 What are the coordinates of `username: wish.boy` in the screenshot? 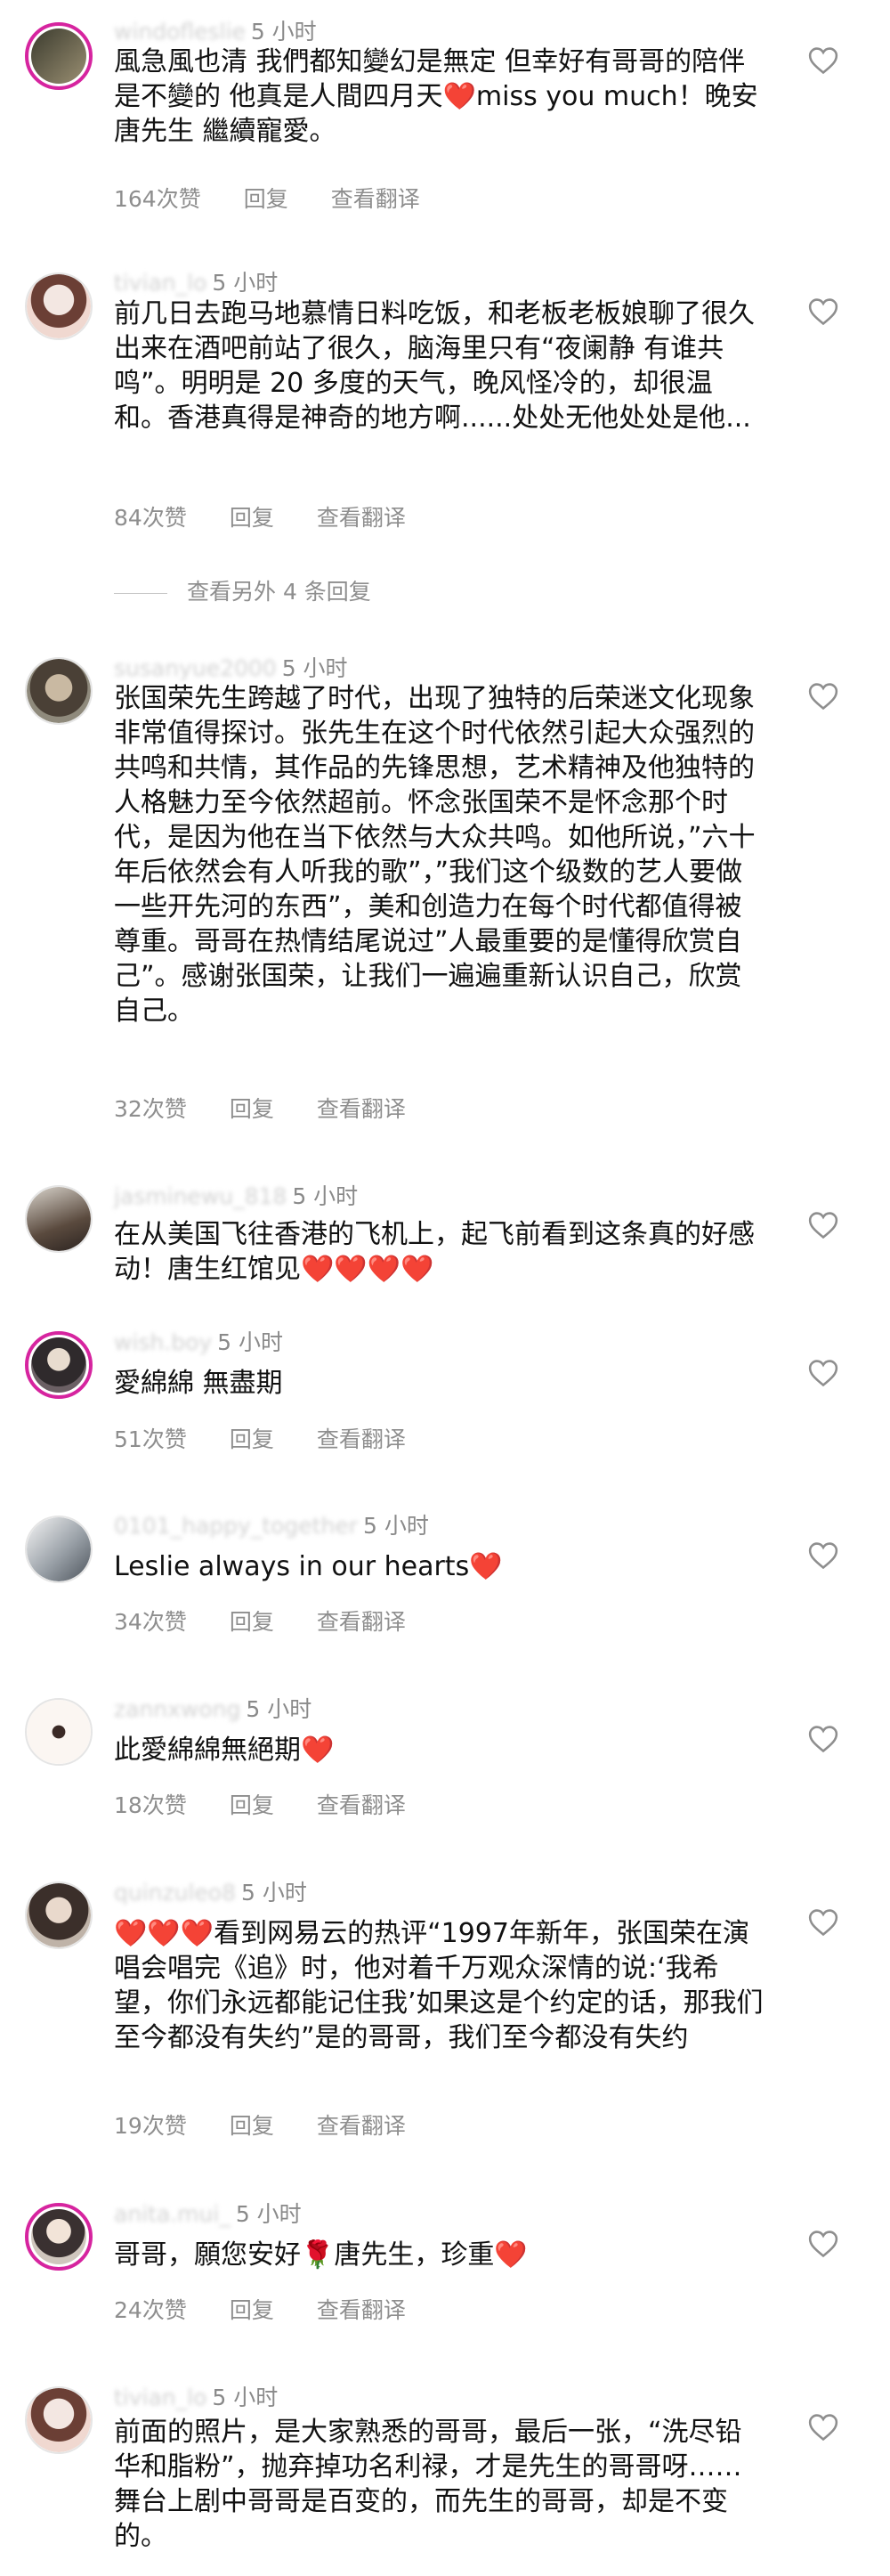 It's located at (163, 1342).